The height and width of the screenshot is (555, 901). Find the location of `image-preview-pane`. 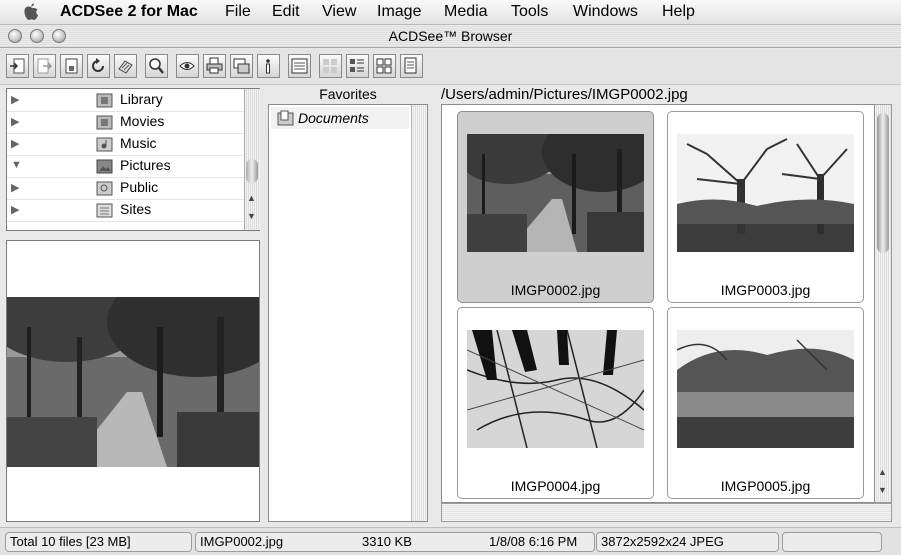

image-preview-pane is located at coordinates (133, 381).